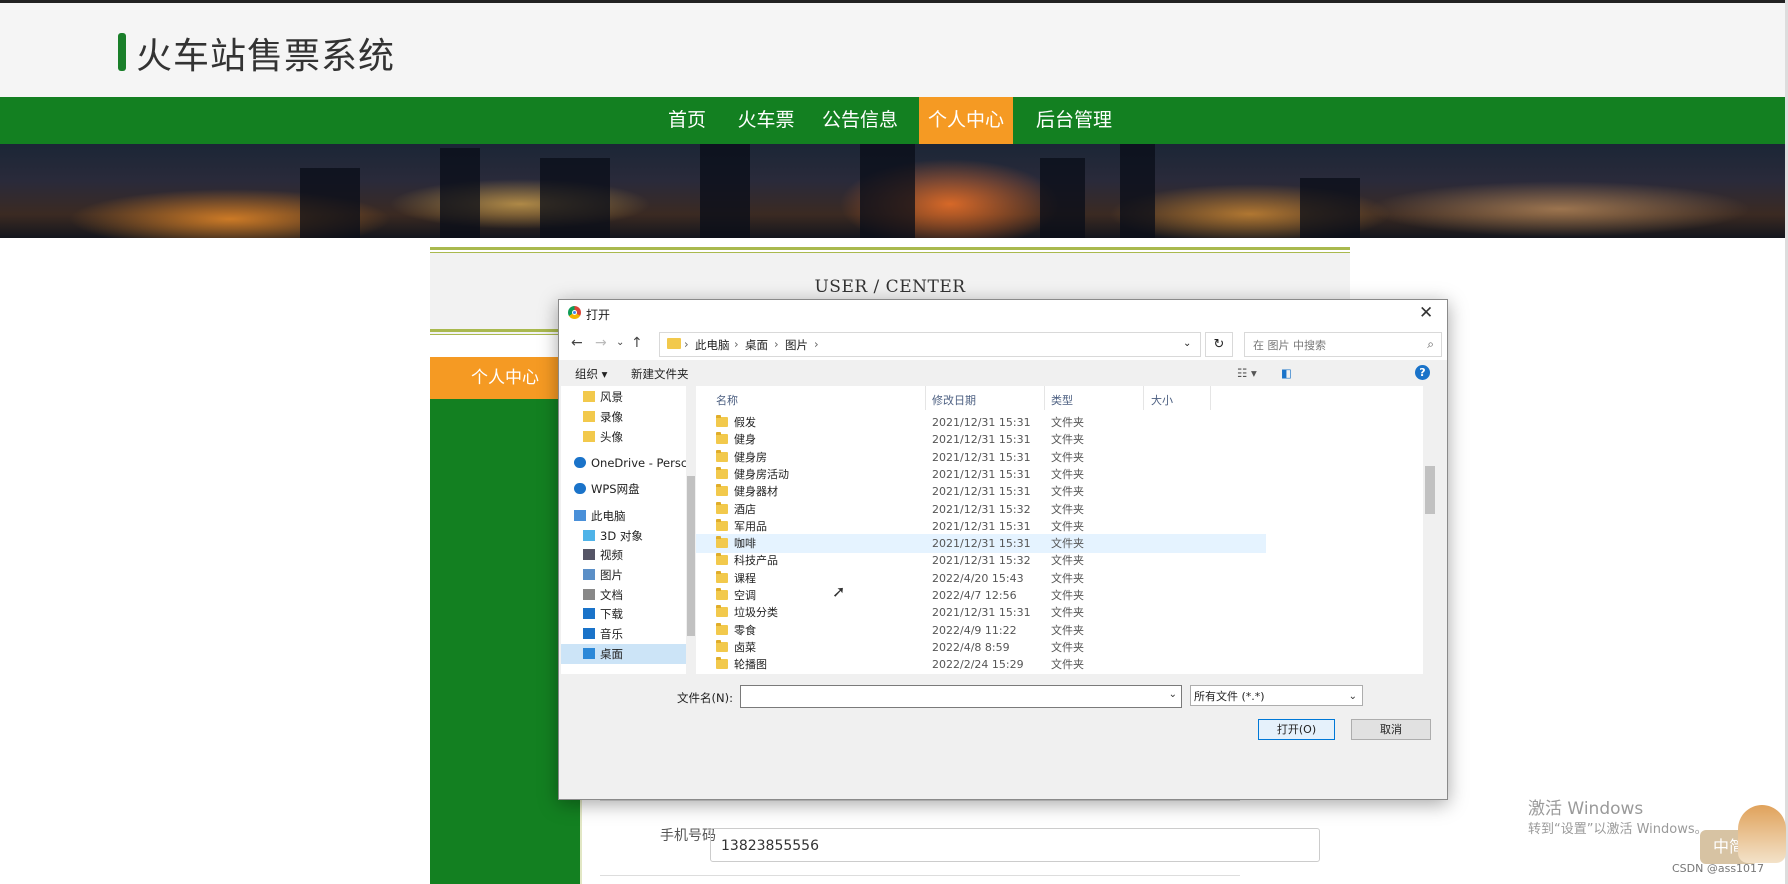 This screenshot has height=884, width=1788. Describe the element at coordinates (620, 342) in the screenshot. I see `recent-dropdown-icon: ⌄` at that location.